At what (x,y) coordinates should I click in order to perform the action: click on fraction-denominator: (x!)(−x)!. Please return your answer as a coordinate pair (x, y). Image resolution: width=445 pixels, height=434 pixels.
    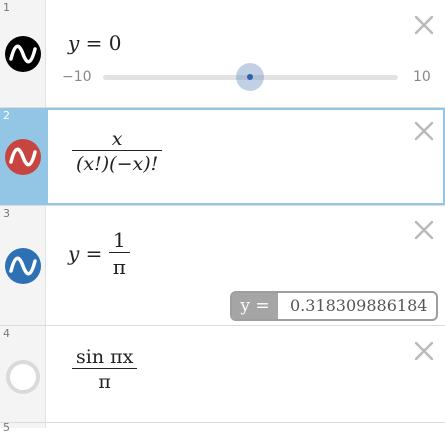
    Looking at the image, I should click on (117, 162).